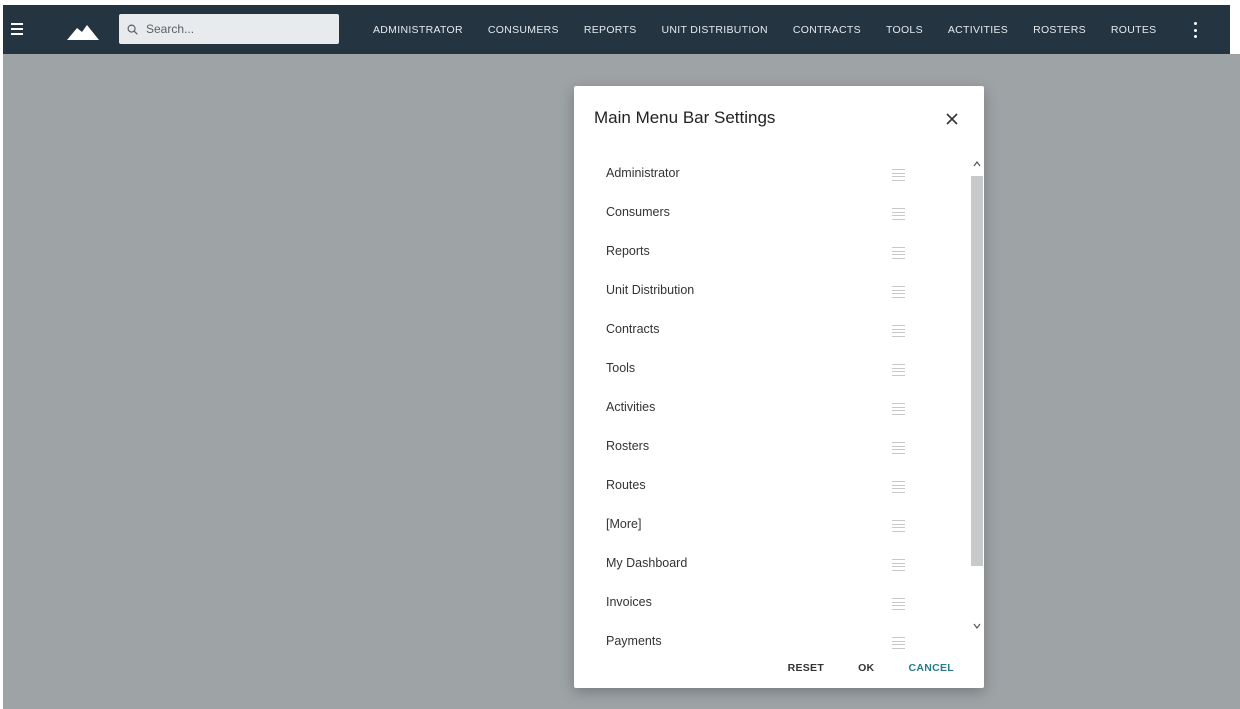  I want to click on menu-item-label: [More], so click(624, 524).